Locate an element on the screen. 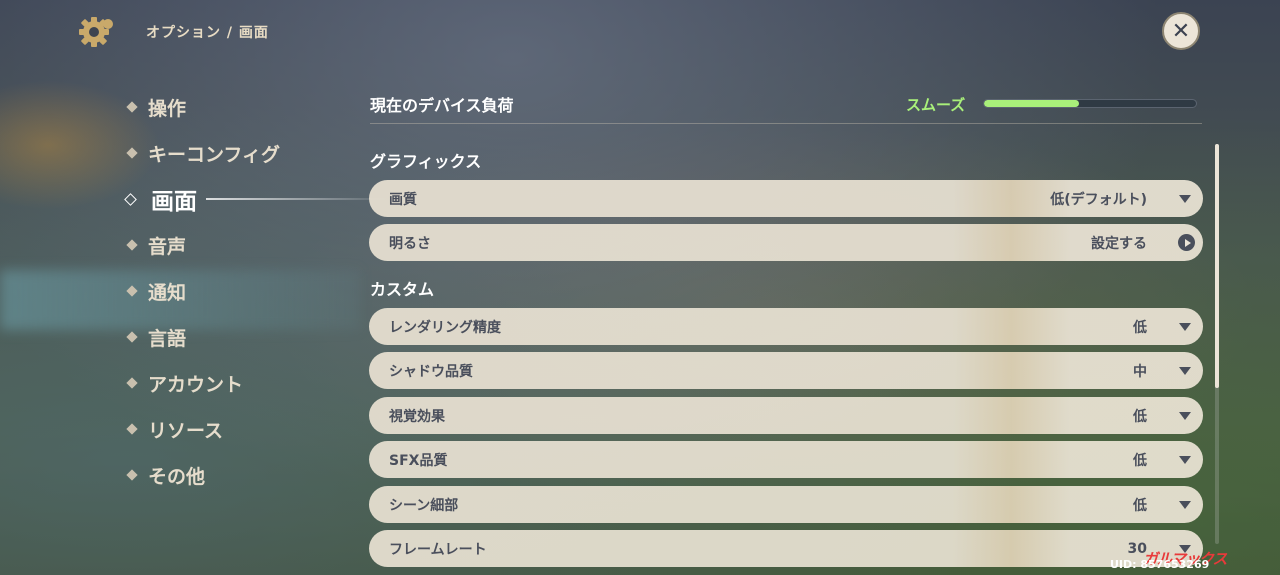 This screenshot has height=575, width=1280. breadcrumb: オプション / 画面 is located at coordinates (207, 33).